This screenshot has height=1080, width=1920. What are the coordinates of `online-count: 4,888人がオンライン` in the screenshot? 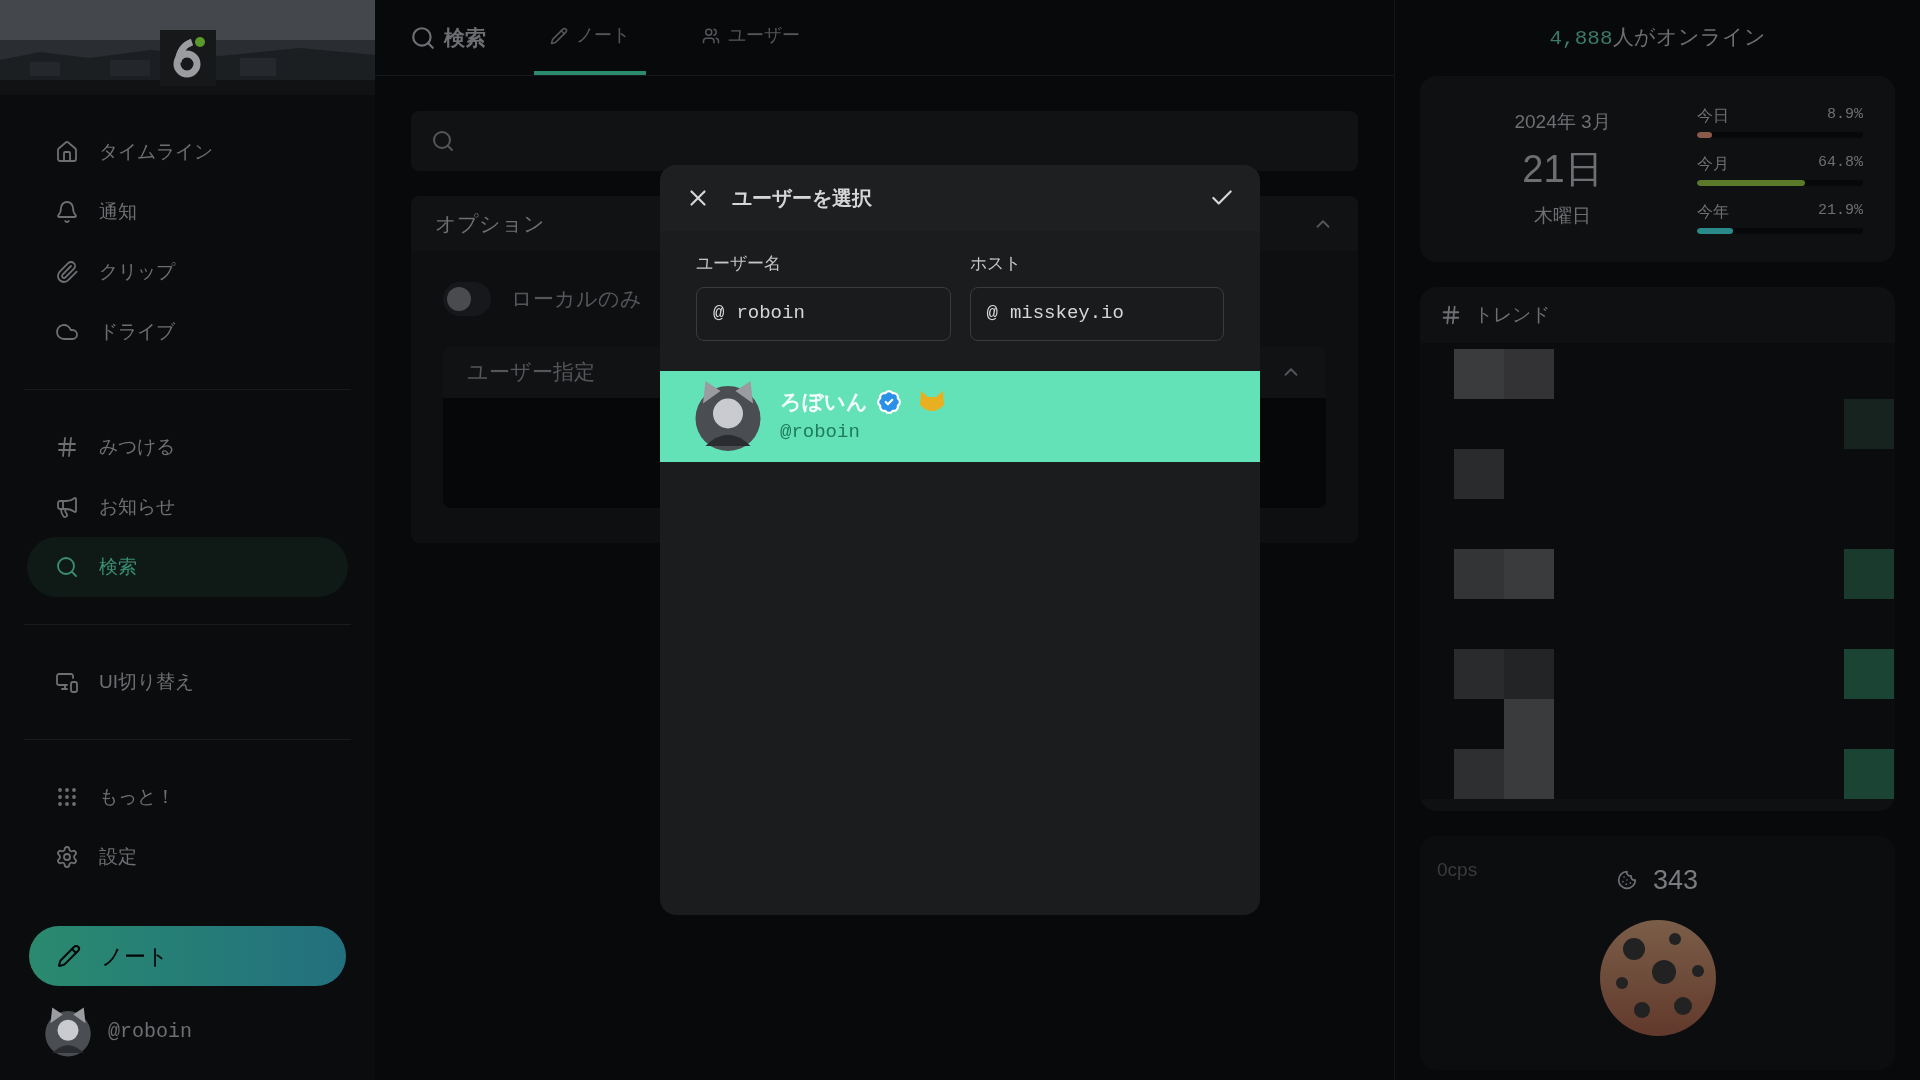 It's located at (1657, 38).